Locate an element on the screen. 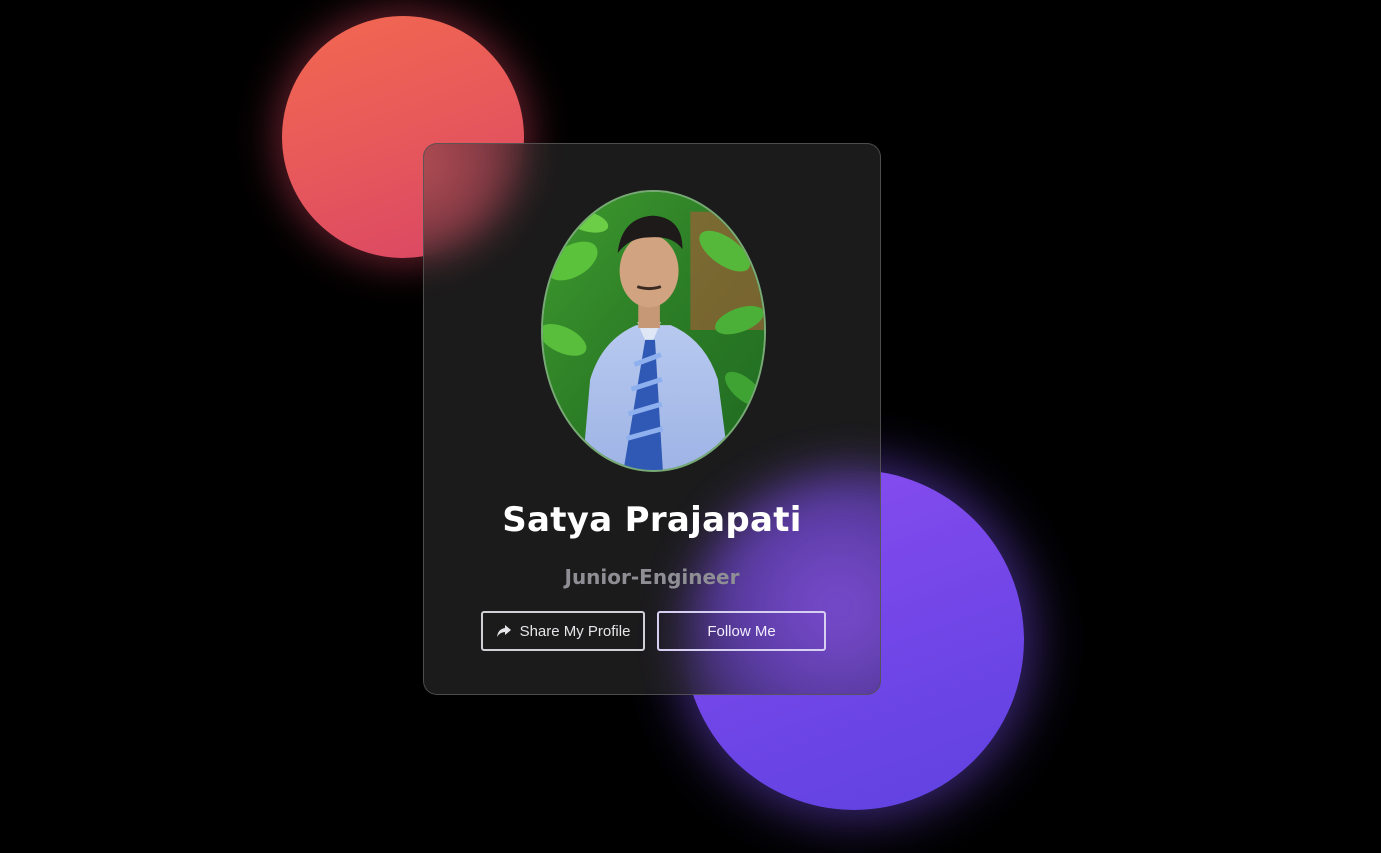 This screenshot has height=853, width=1381. profile-name: Satya Prajapati is located at coordinates (652, 520).